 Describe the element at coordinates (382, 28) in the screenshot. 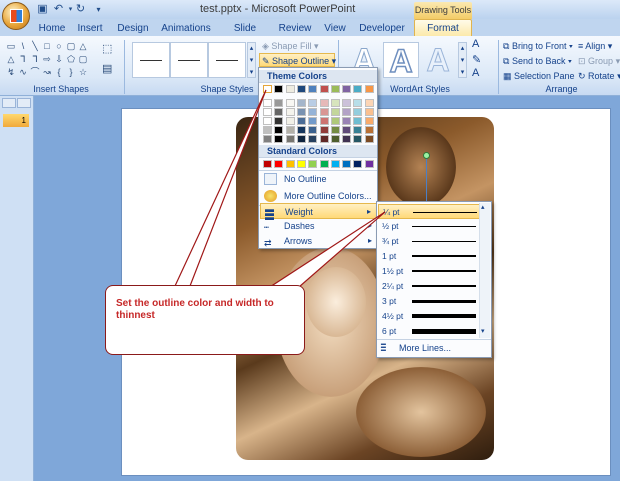

I see `tab-developer: Developer` at that location.